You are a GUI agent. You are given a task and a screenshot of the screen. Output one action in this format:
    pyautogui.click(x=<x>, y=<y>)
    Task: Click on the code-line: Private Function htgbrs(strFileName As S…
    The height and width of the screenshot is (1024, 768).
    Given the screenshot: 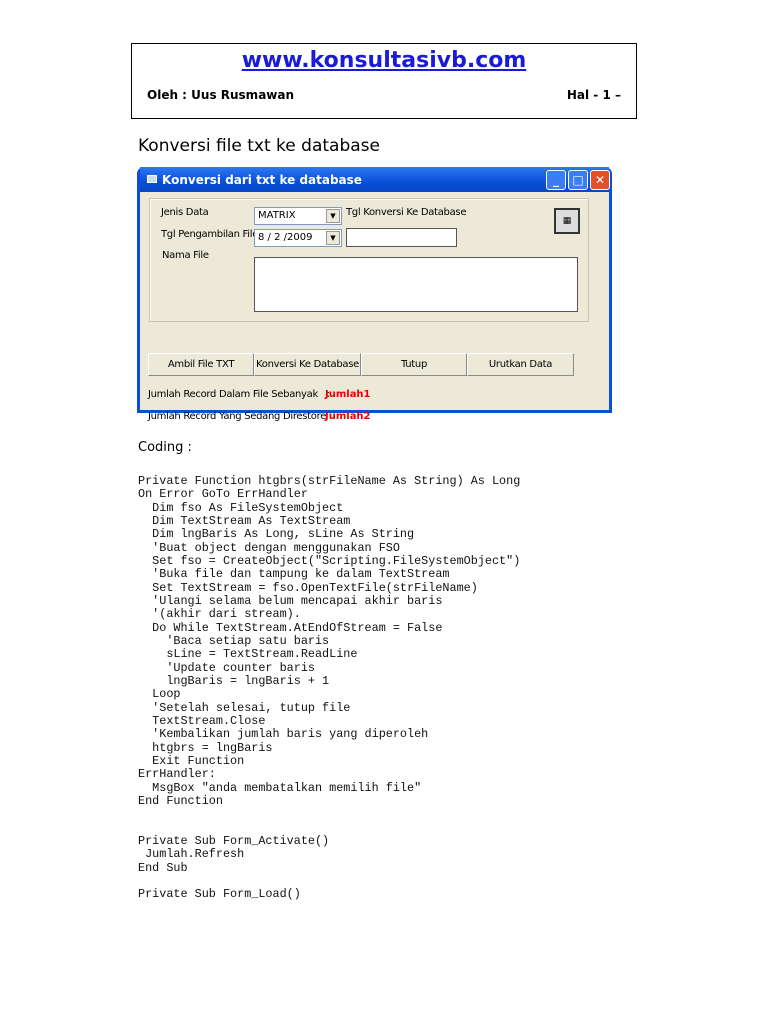 What is the action you would take?
    pyautogui.click(x=329, y=481)
    